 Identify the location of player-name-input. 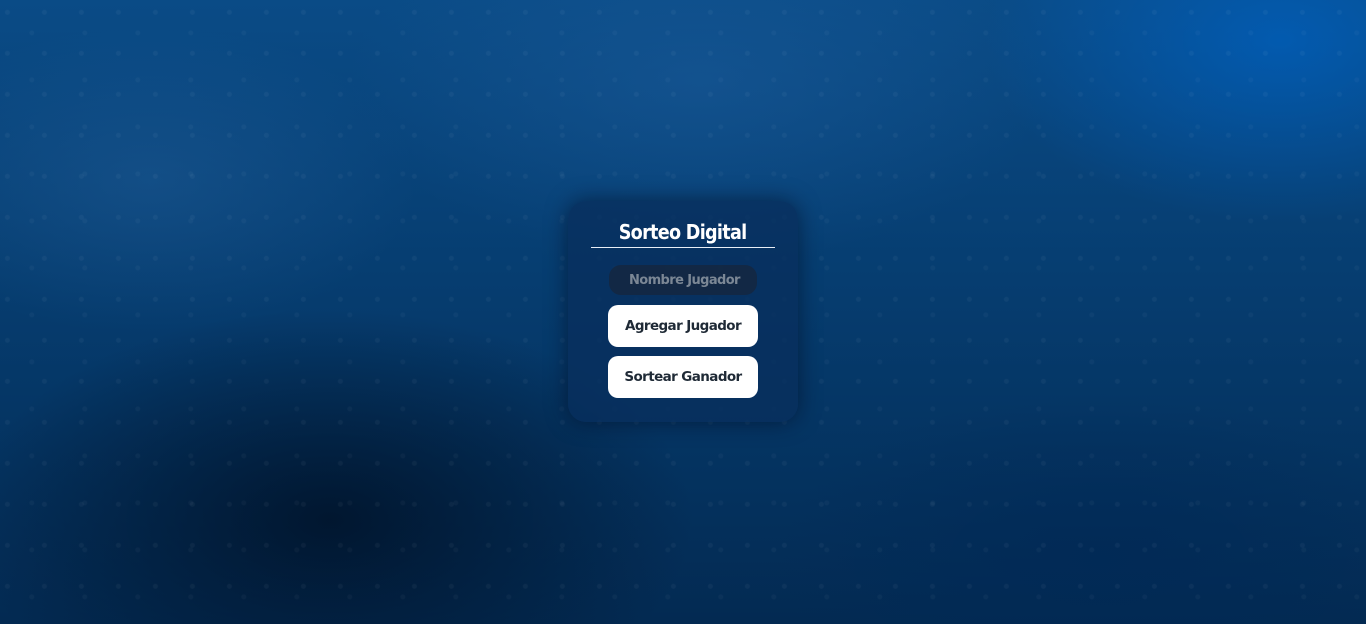
(683, 280).